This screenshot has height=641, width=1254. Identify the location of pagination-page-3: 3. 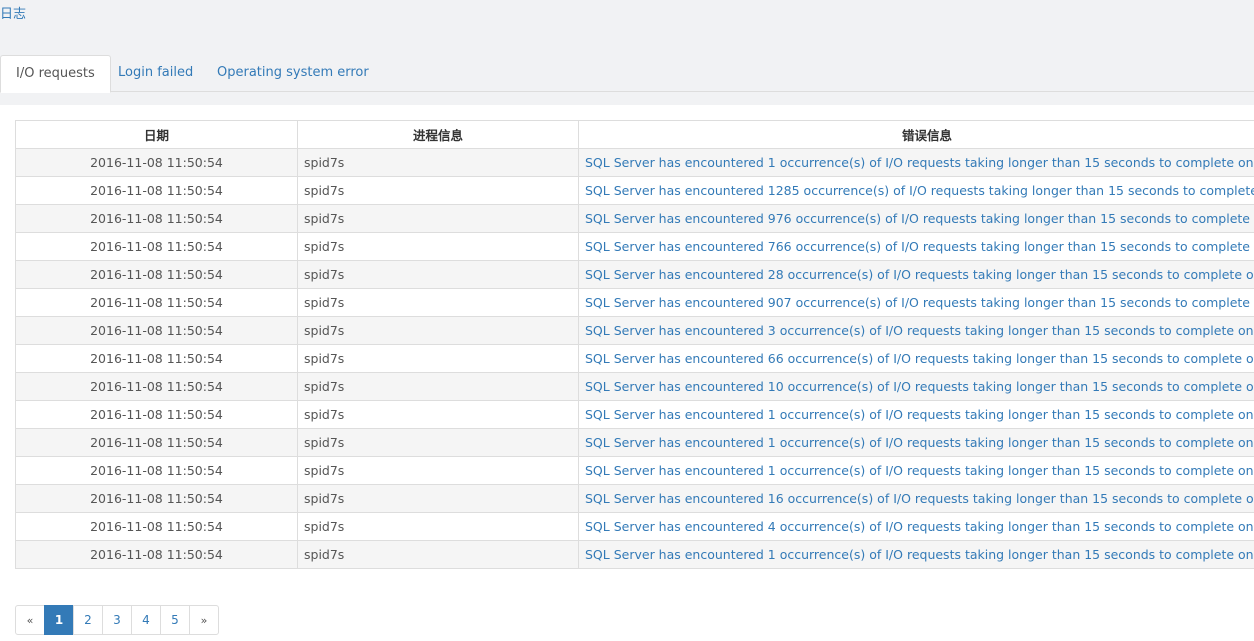
(117, 620).